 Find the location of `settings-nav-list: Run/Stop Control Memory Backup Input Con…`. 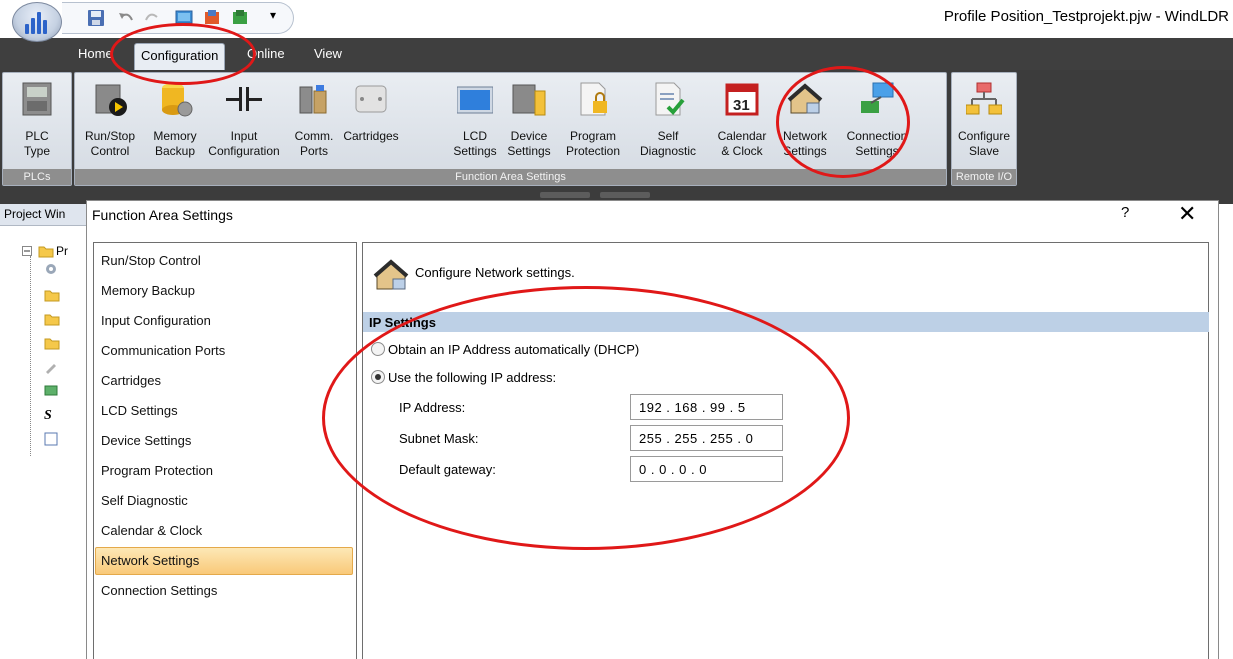

settings-nav-list: Run/Stop Control Memory Backup Input Con… is located at coordinates (225, 450).